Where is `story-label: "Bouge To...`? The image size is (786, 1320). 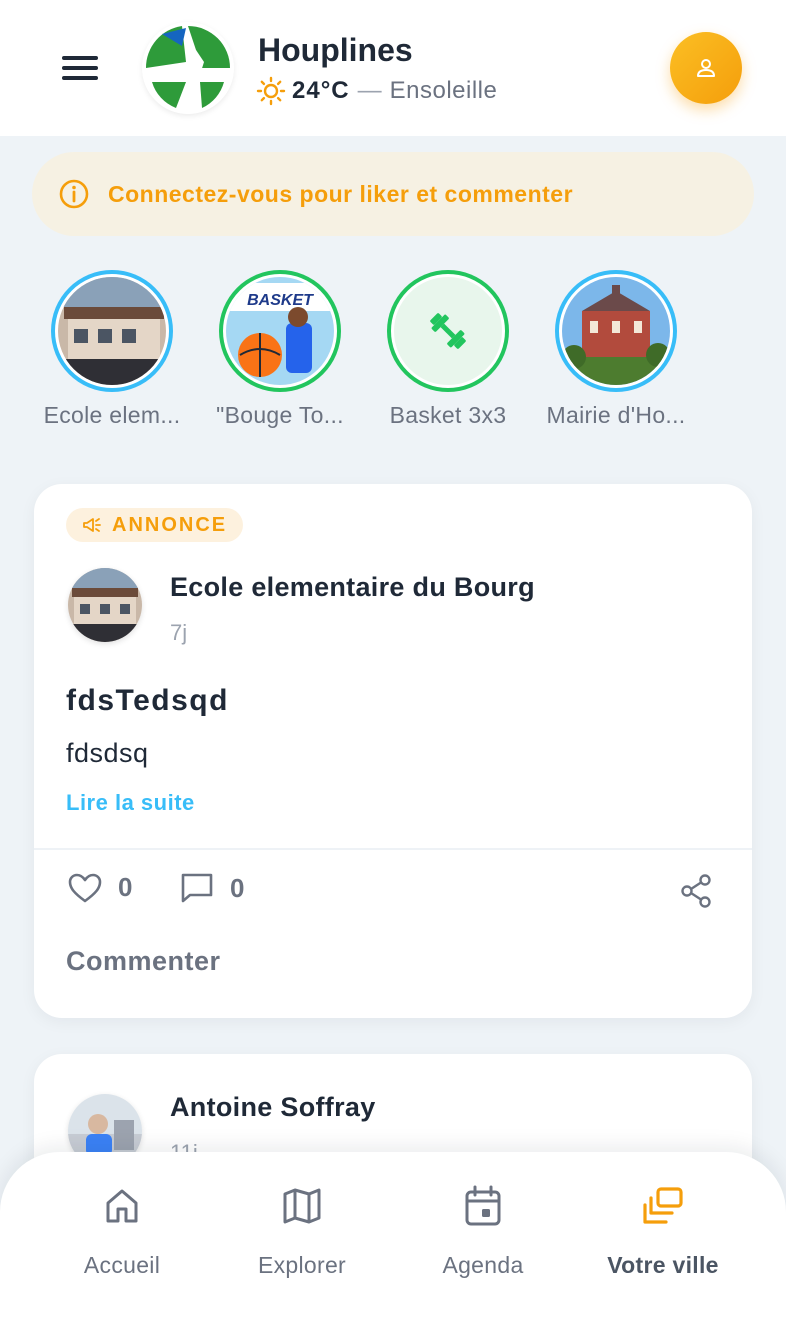
story-label: "Bouge To... is located at coordinates (280, 415).